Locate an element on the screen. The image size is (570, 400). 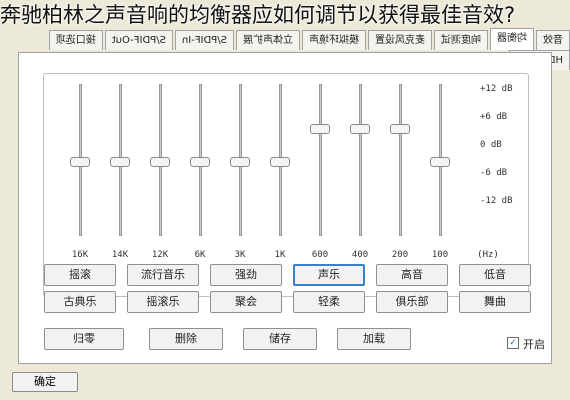
preset-pop-button: 流行音乐 is located at coordinates (163, 275).